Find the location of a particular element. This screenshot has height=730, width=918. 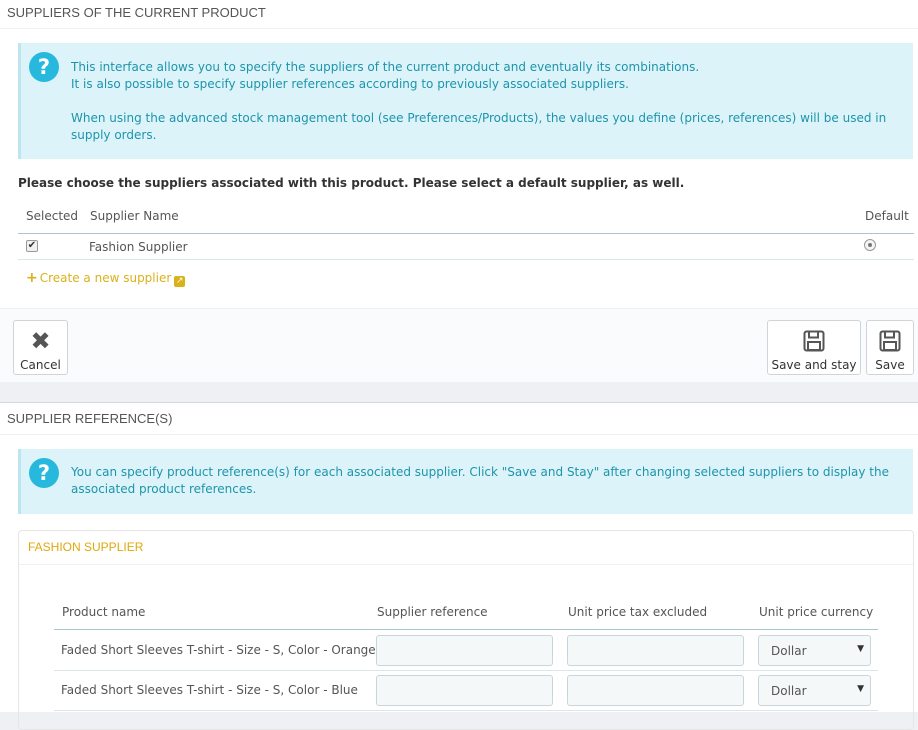

external-link-icon: ↗ is located at coordinates (180, 281).